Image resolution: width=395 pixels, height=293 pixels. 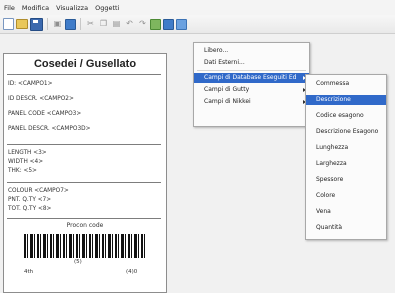 I want to click on label-field-pnt-qty: PNT. Q.TY <7>, so click(x=30, y=200).